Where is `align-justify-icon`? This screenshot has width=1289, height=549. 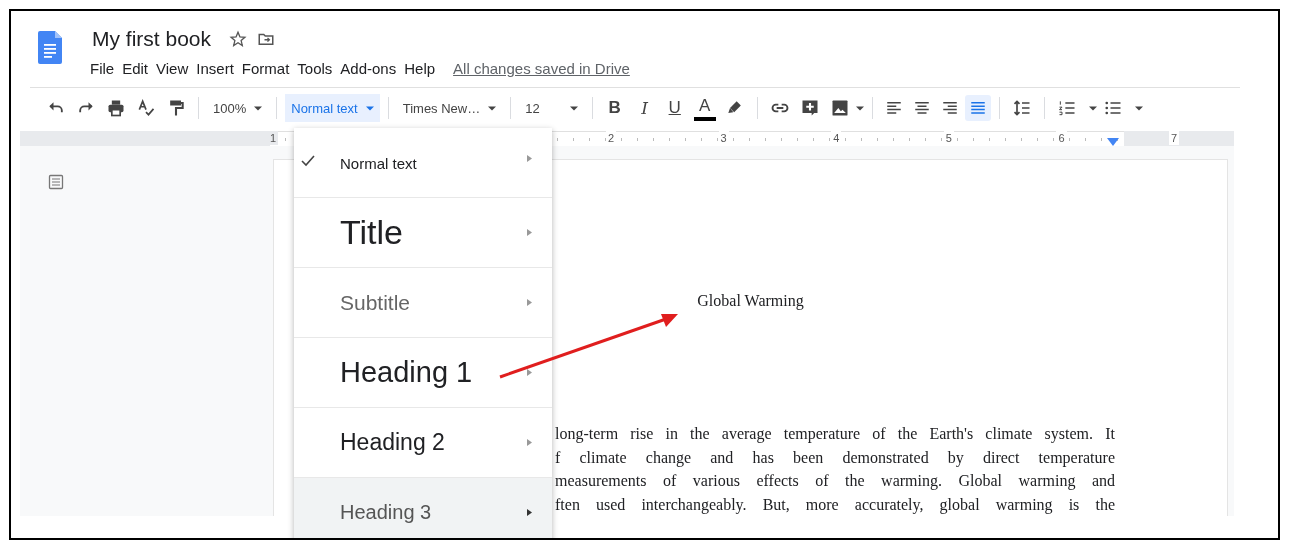
align-justify-icon is located at coordinates (977, 108).